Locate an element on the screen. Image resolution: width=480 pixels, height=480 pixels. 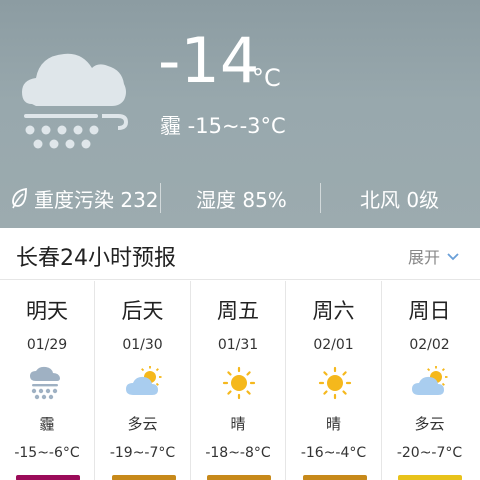
forecast-day: 周日 02/02 多云 -20~-7°C is located at coordinates (429, 380).